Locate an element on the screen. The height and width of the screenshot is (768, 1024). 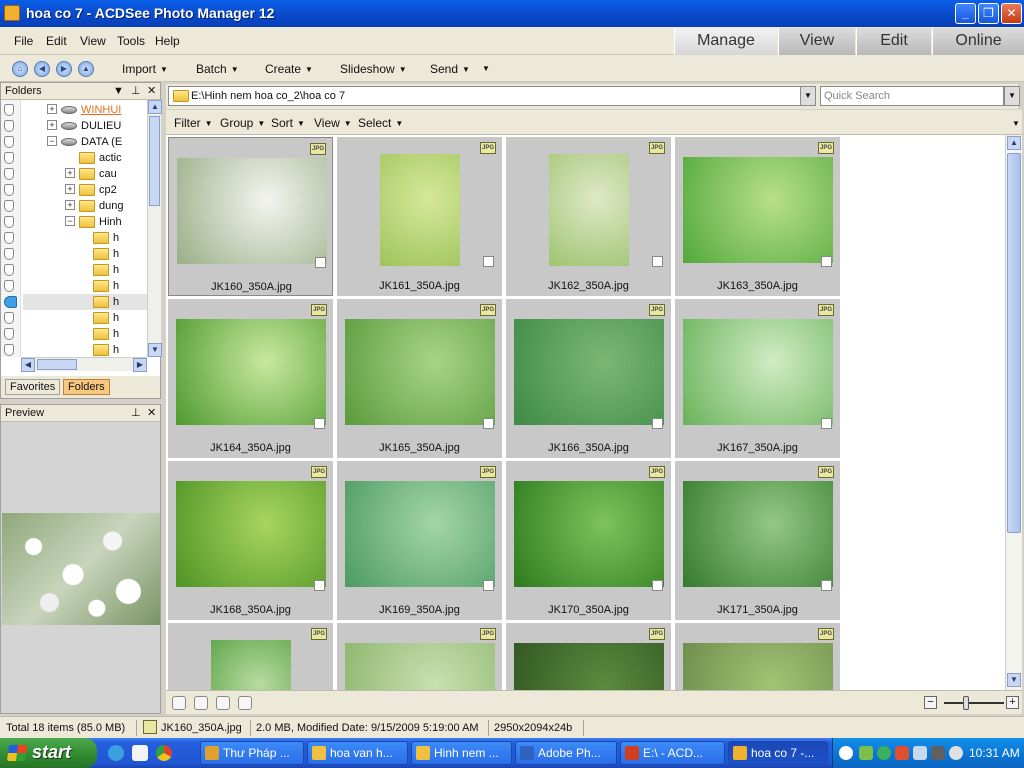
folder-tree-item: + DULIEU is located at coordinates (85, 126).